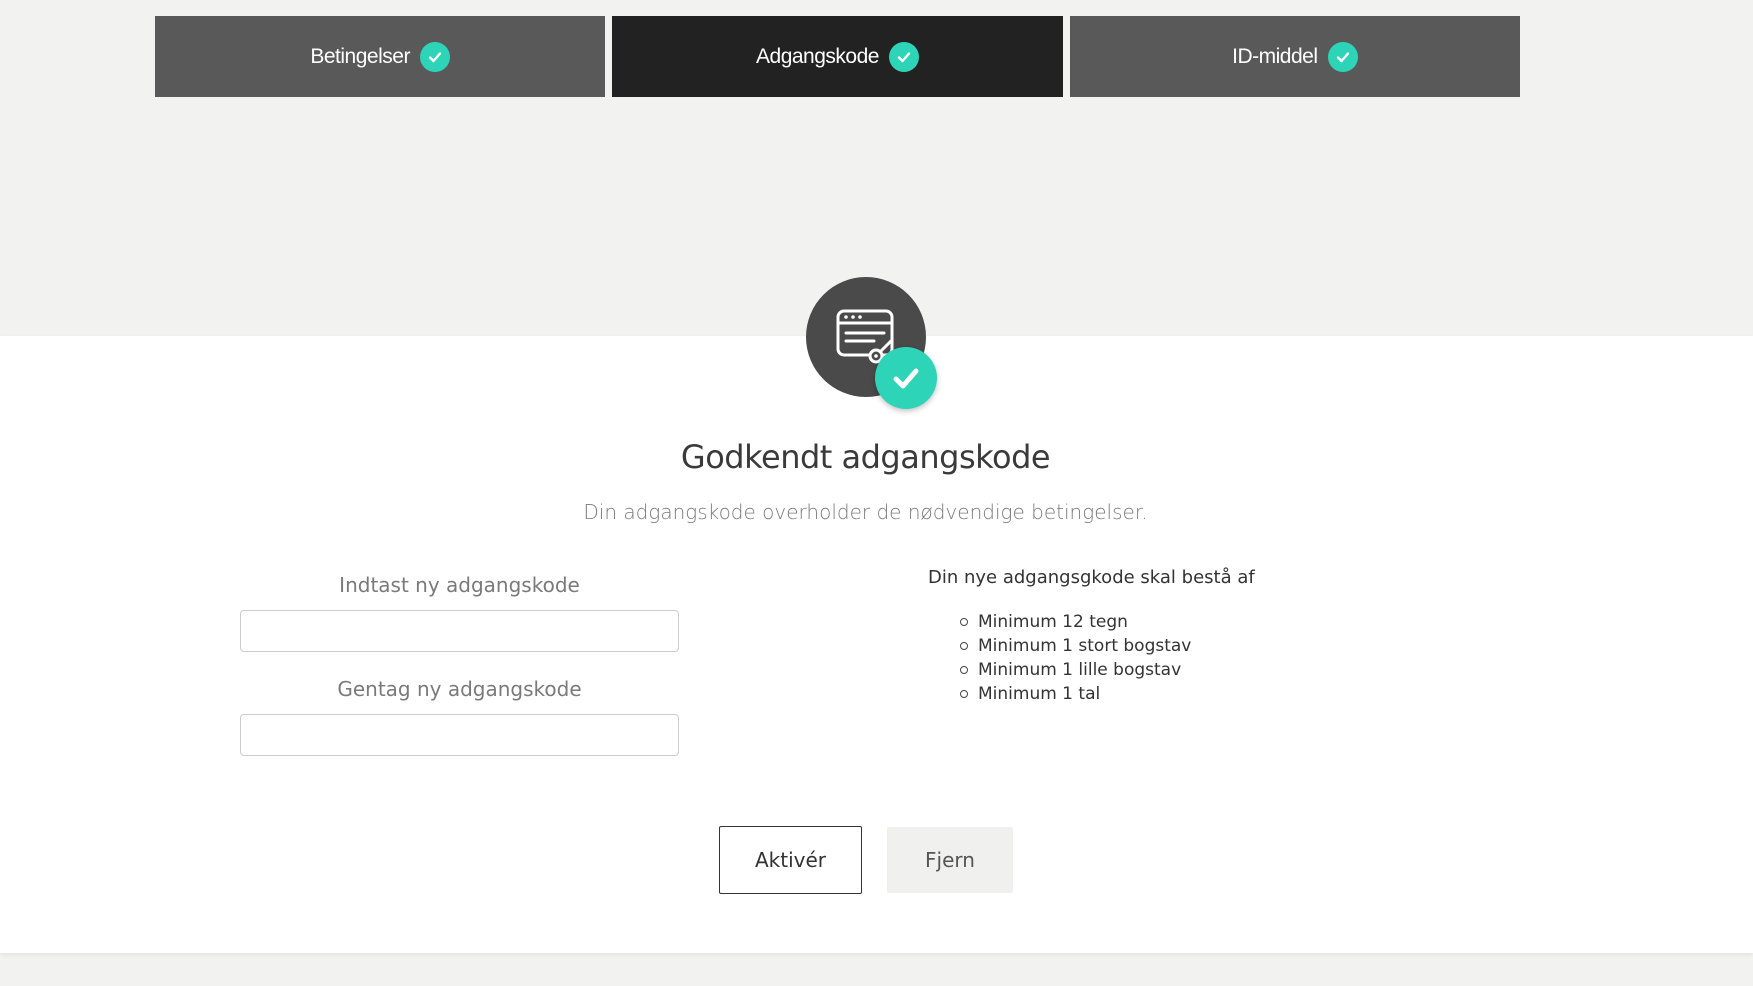  I want to click on new-password-input, so click(459, 631).